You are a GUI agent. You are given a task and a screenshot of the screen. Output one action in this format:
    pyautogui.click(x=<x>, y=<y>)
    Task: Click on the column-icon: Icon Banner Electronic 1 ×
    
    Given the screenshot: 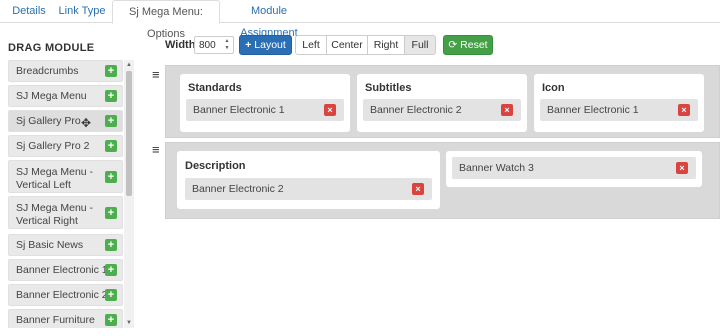 What is the action you would take?
    pyautogui.click(x=619, y=103)
    